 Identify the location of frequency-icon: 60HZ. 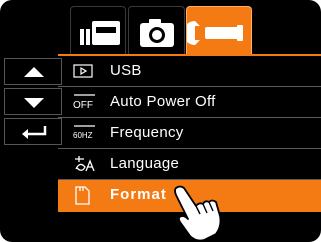
(84, 132).